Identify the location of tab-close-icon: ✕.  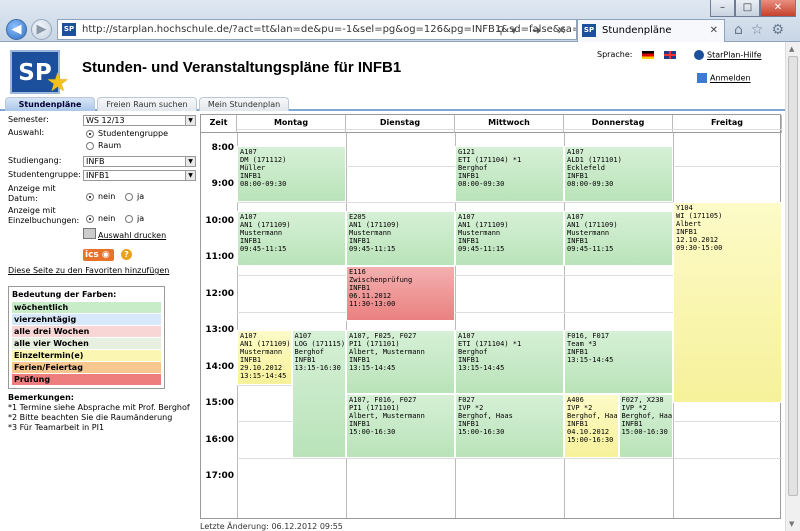
(714, 30).